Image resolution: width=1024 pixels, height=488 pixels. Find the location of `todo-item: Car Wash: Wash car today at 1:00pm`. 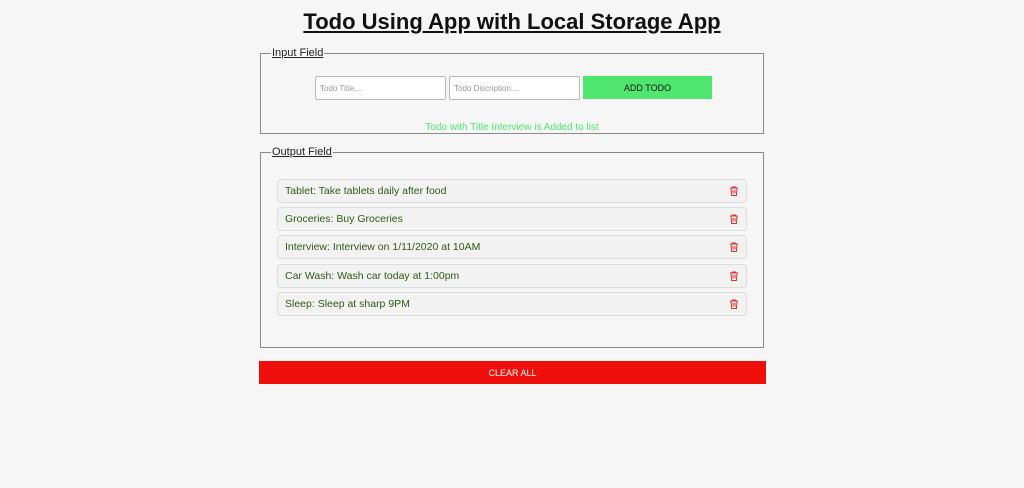

todo-item: Car Wash: Wash car today at 1:00pm is located at coordinates (512, 275).